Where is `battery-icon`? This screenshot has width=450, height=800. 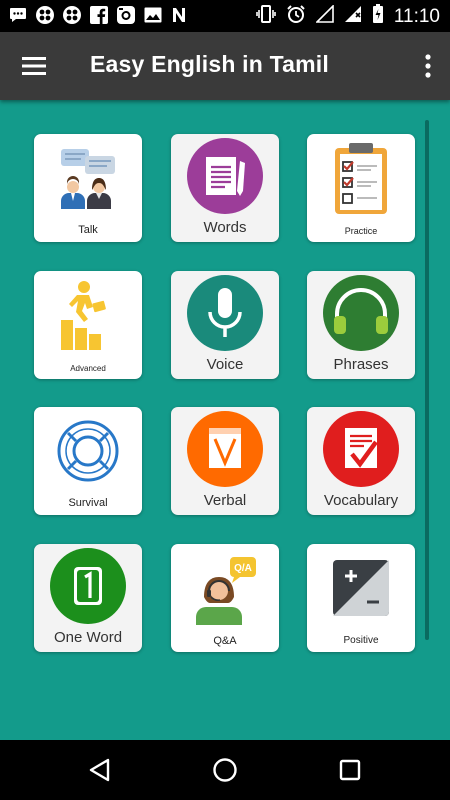
battery-icon is located at coordinates (378, 16).